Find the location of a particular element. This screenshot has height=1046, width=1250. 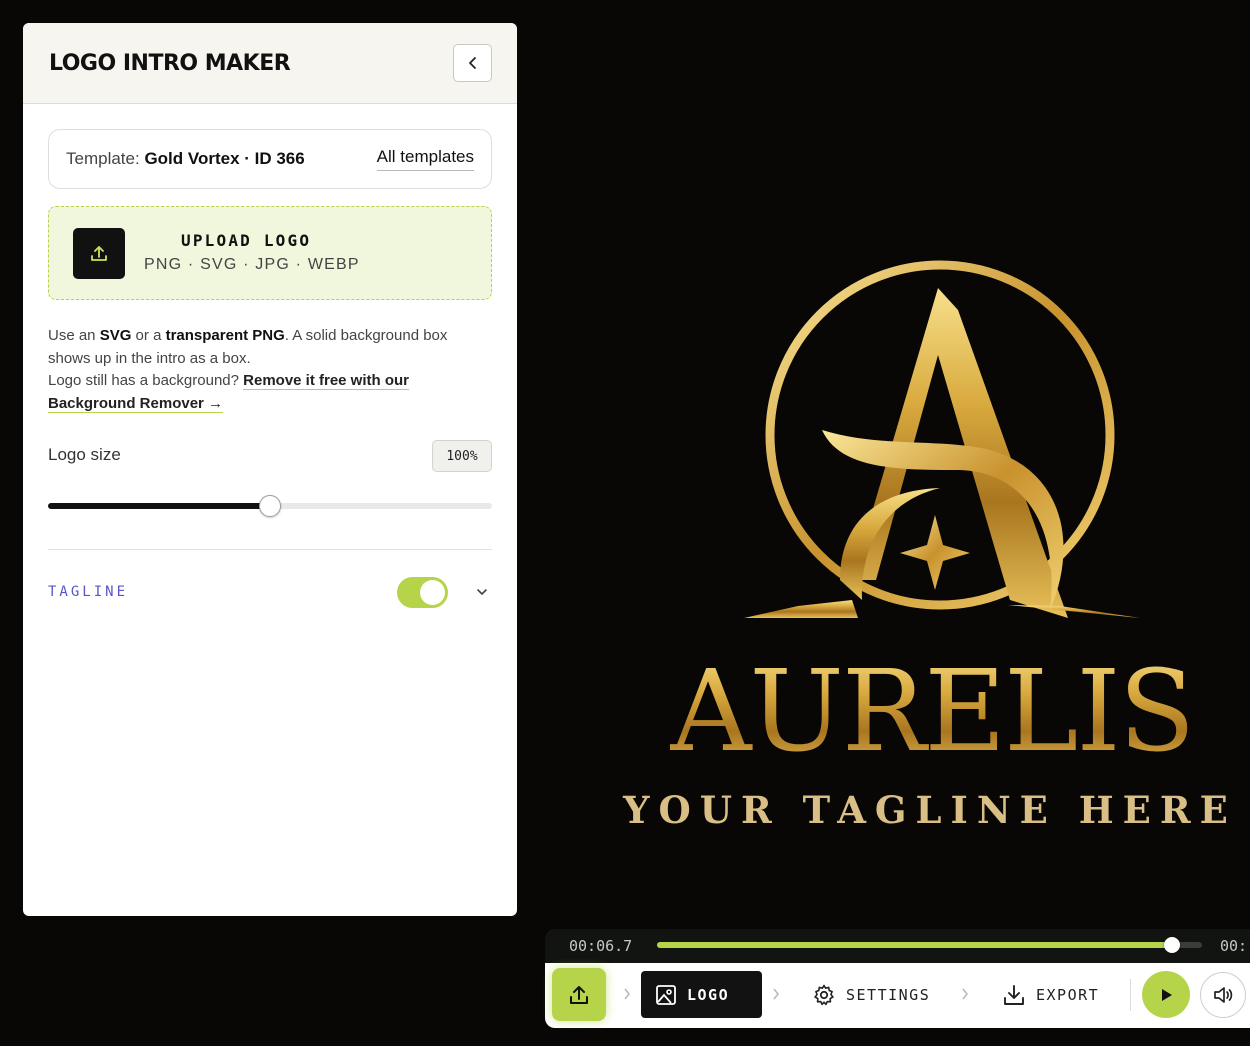

timeline-bar: 00:06.7 00: is located at coordinates (897, 946).